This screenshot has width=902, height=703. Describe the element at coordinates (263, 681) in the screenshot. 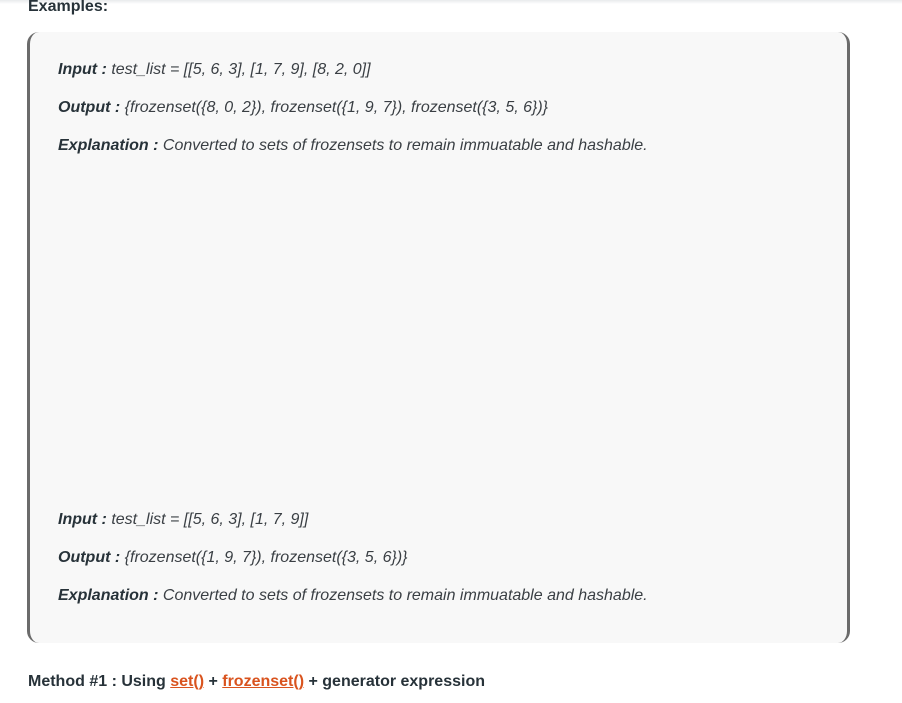

I see `frozenset-link: frozenset()` at that location.